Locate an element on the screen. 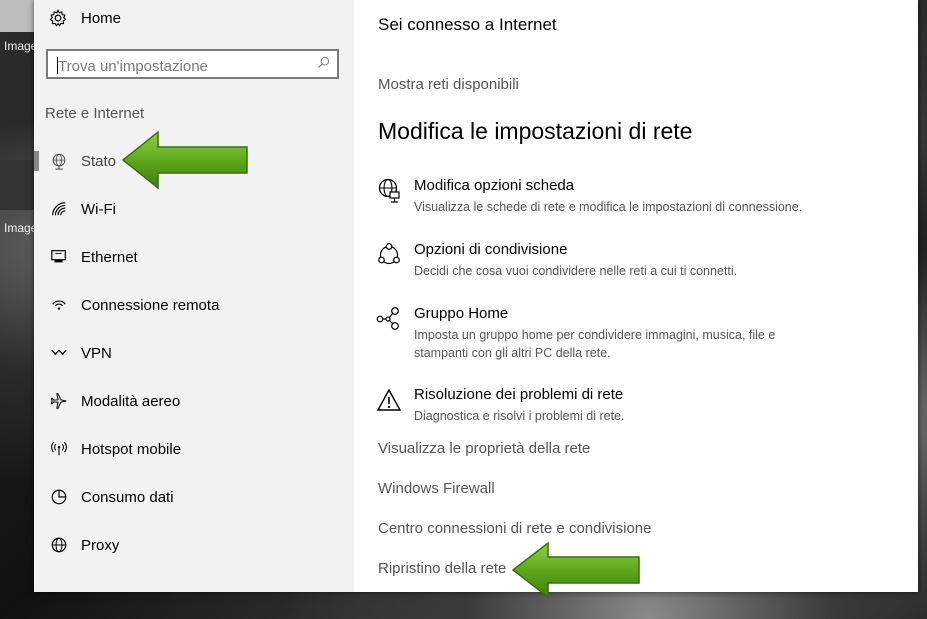 This screenshot has height=619, width=927. option-title: Modifica opzioni scheda is located at coordinates (494, 185).